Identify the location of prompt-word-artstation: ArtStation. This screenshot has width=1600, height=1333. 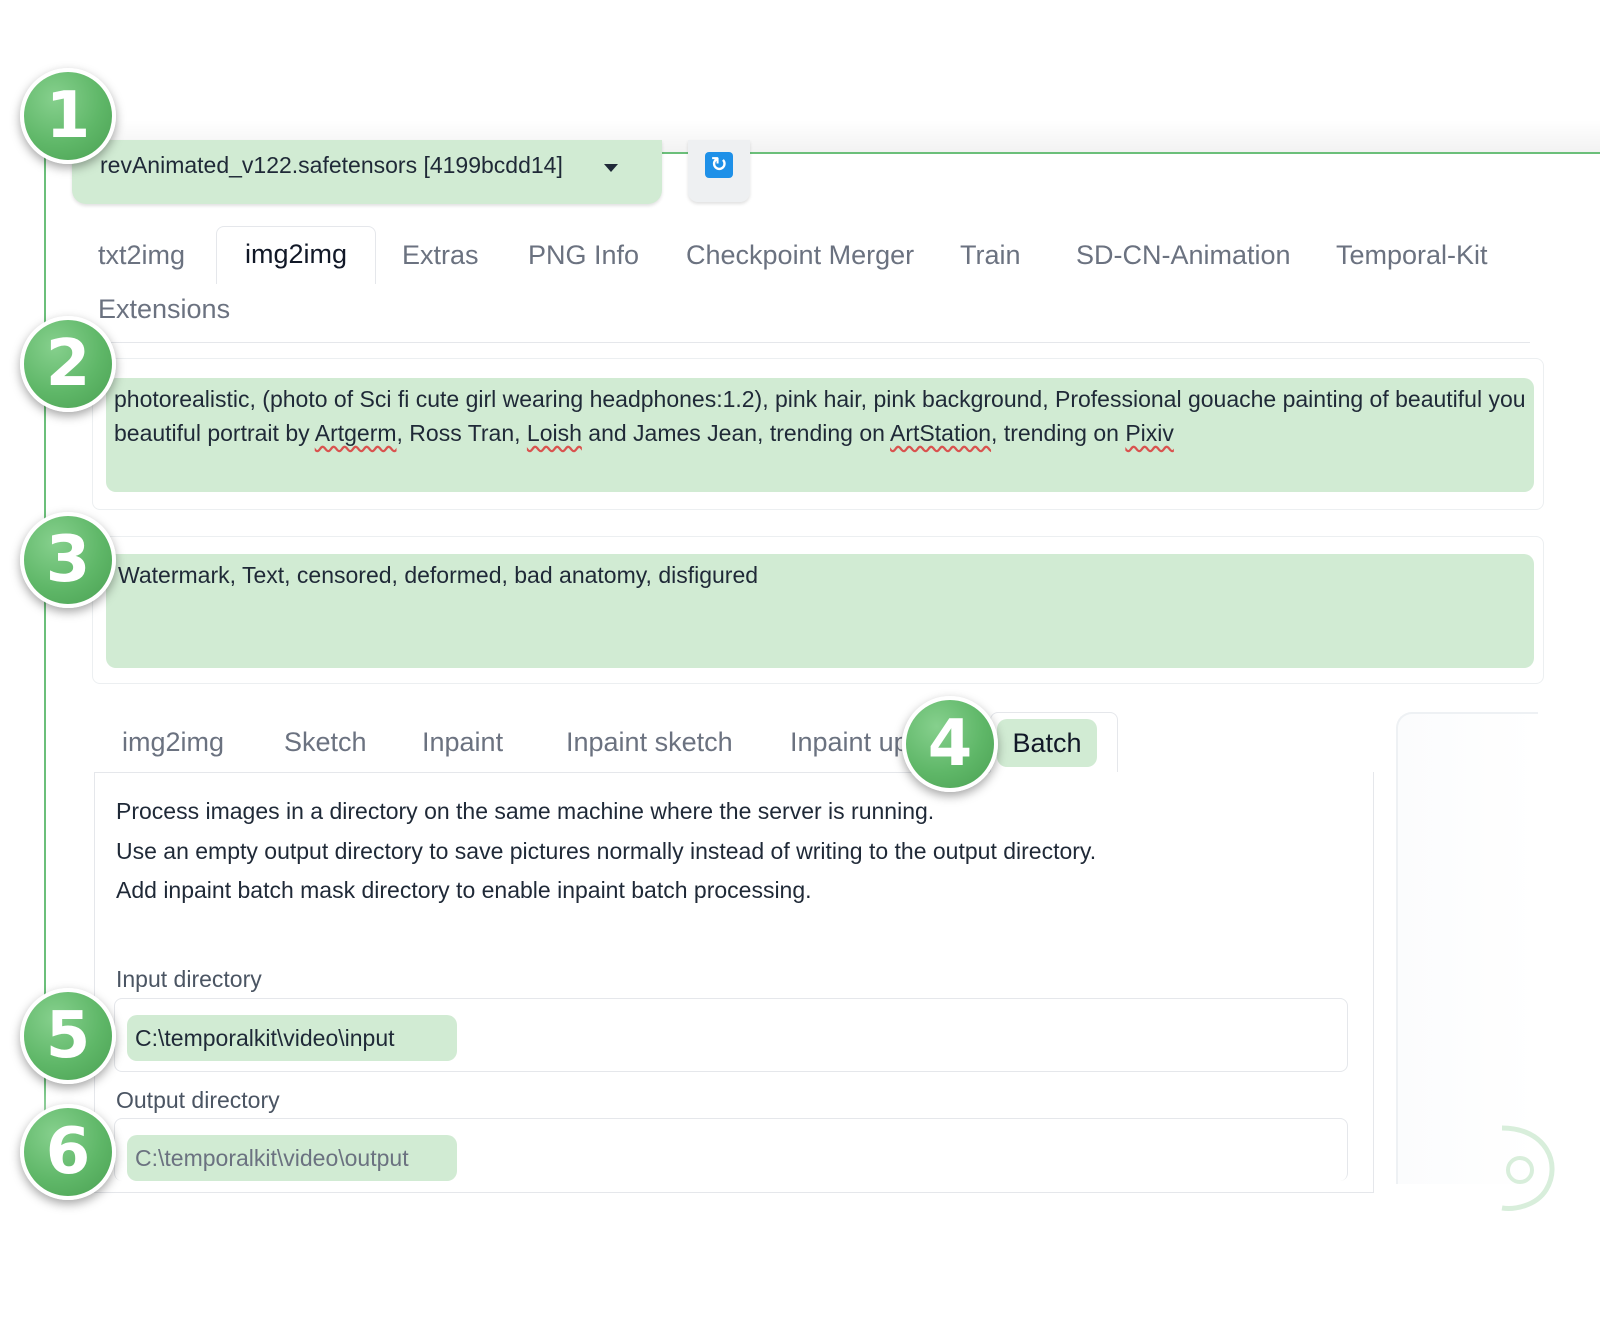
(941, 433).